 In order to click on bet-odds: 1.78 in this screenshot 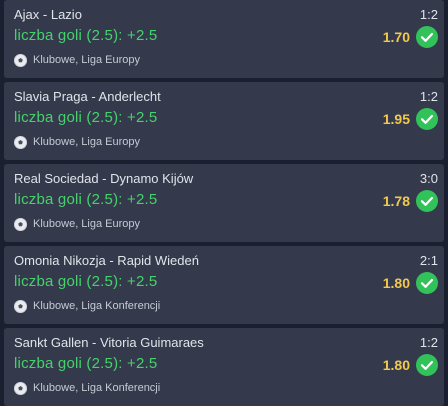, I will do `click(396, 201)`.